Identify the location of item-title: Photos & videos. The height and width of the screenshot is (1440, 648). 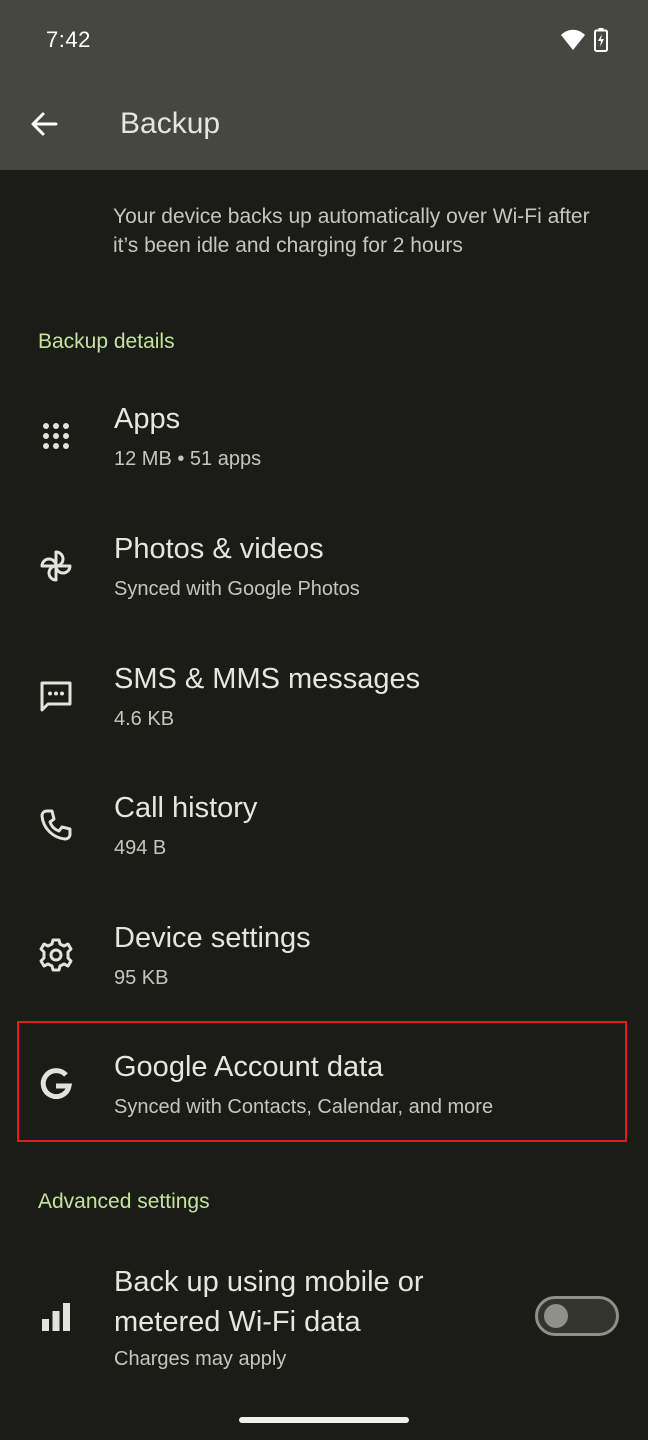
(219, 549).